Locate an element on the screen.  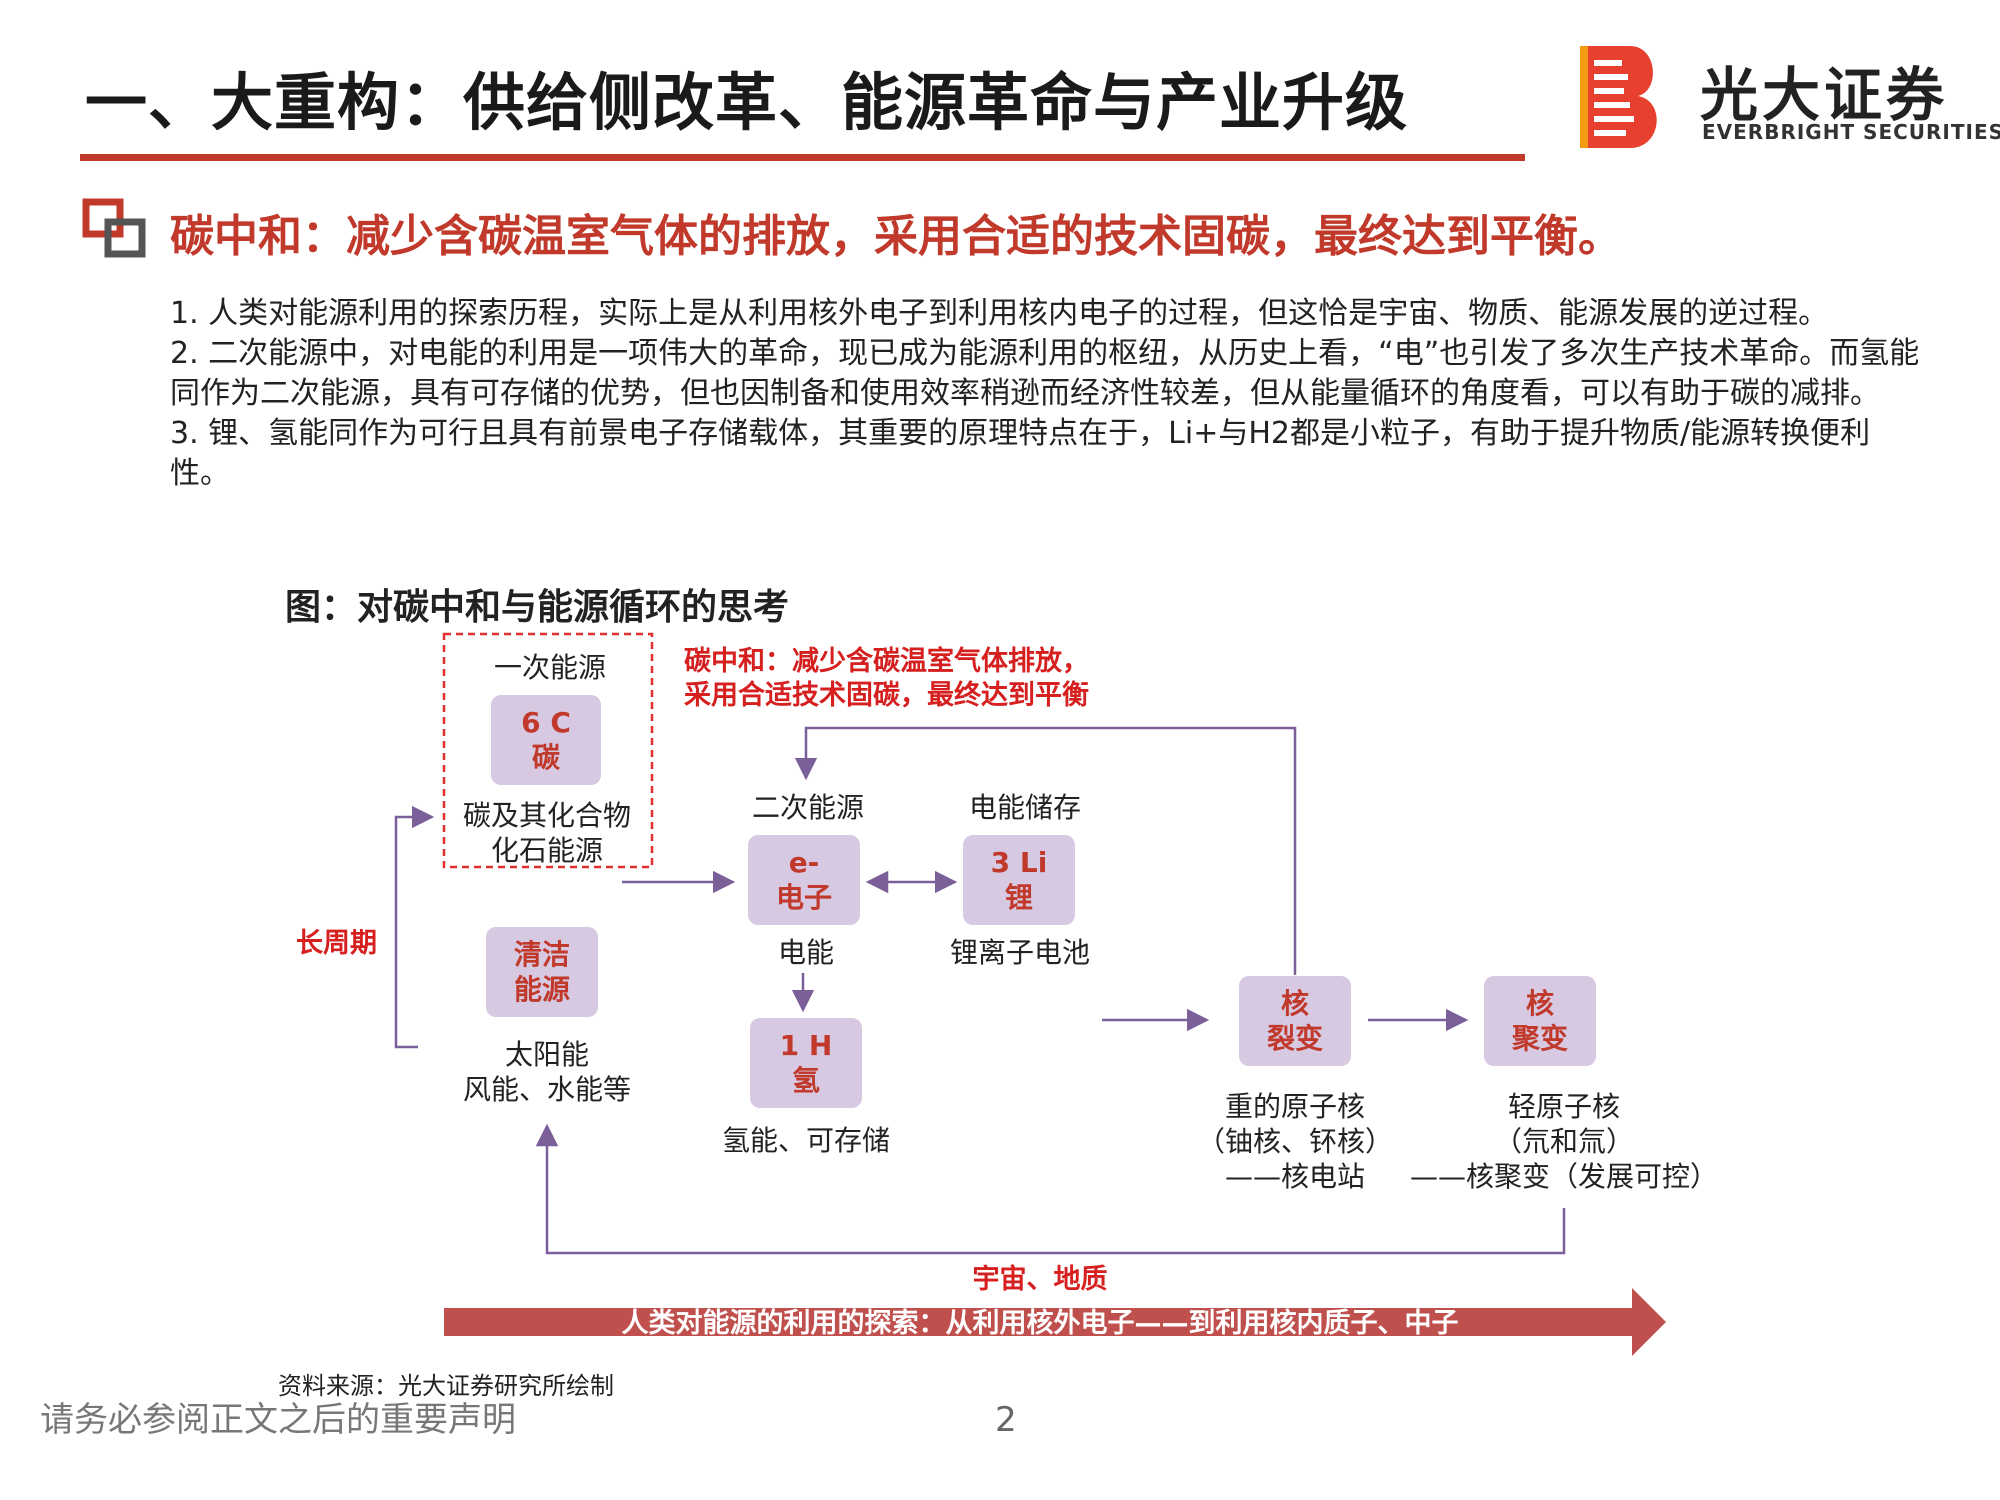
footer-disclaimer: 请务必参阅正文之后的重要声明 is located at coordinates (278, 1420).